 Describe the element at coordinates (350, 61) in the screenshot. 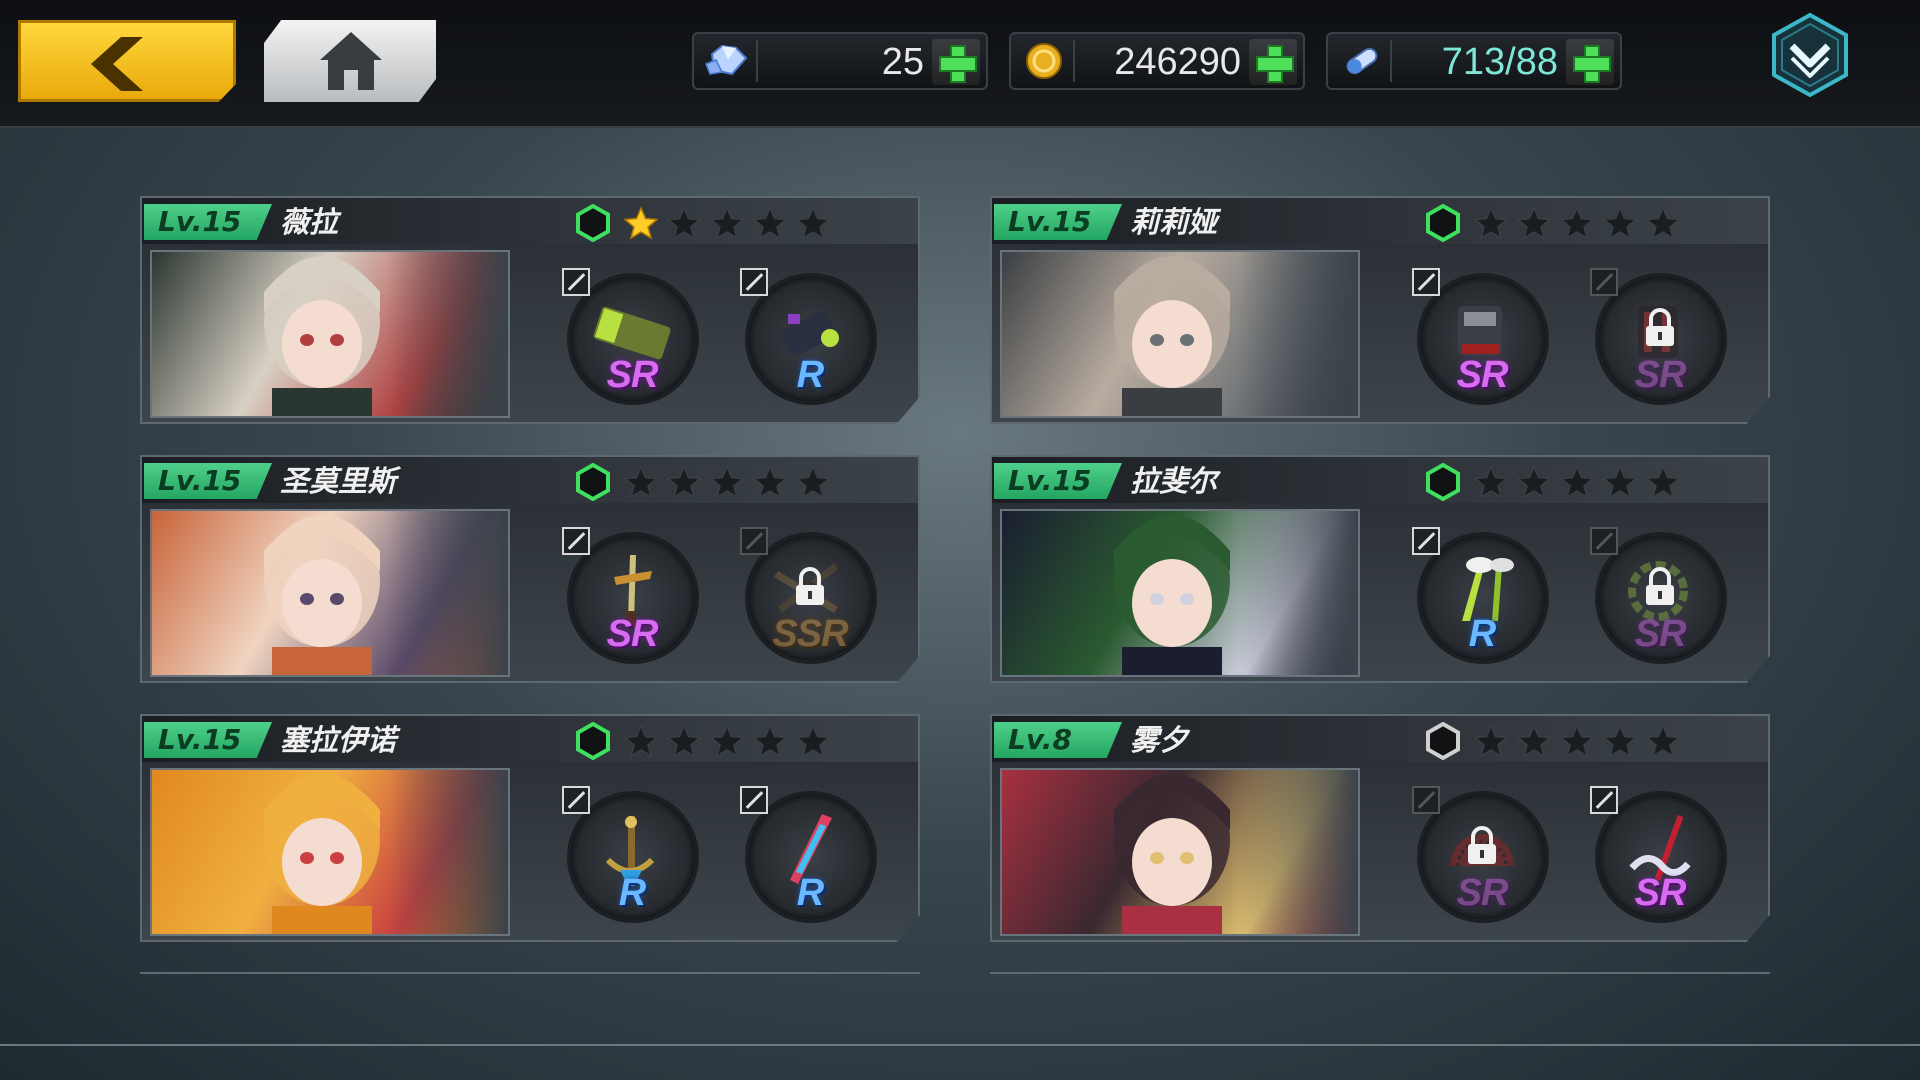

I see `home-button` at that location.